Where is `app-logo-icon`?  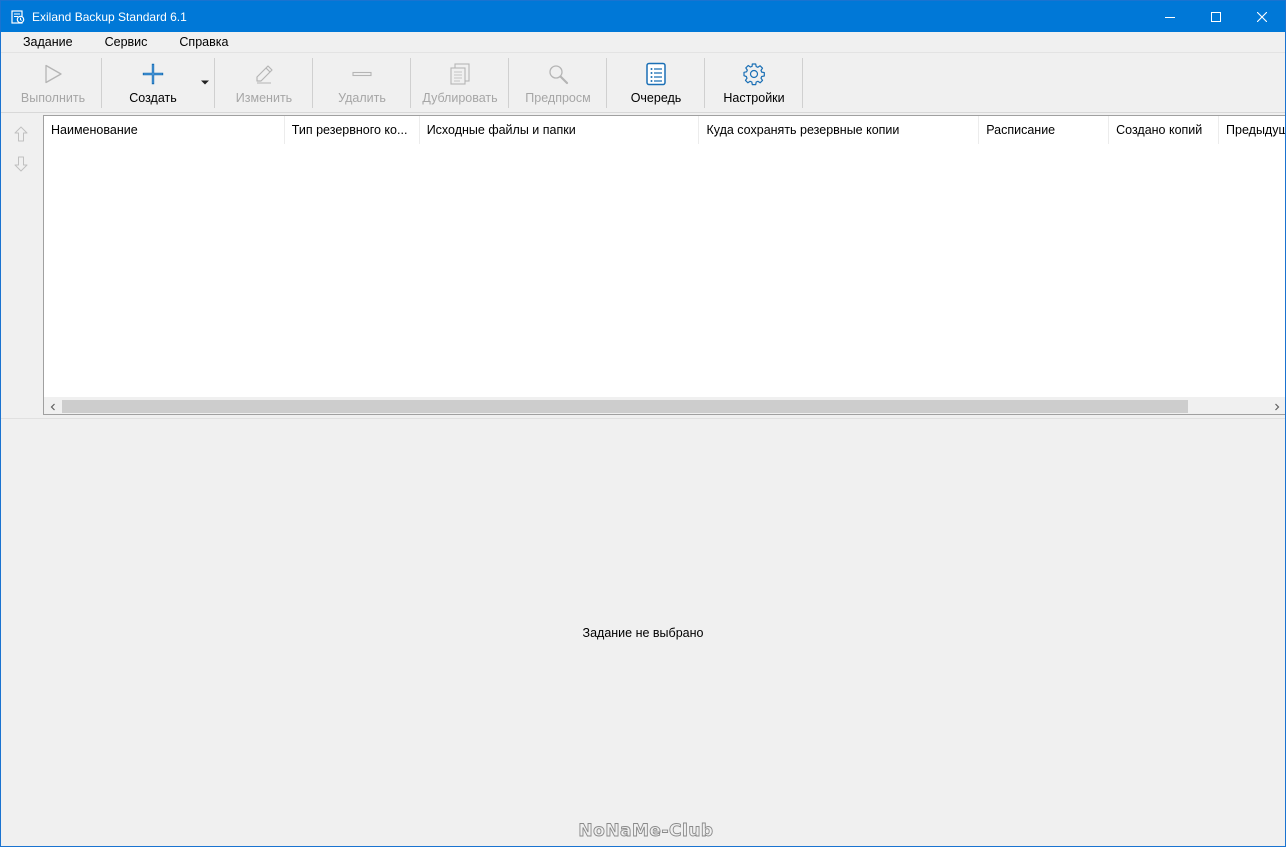
app-logo-icon is located at coordinates (18, 16).